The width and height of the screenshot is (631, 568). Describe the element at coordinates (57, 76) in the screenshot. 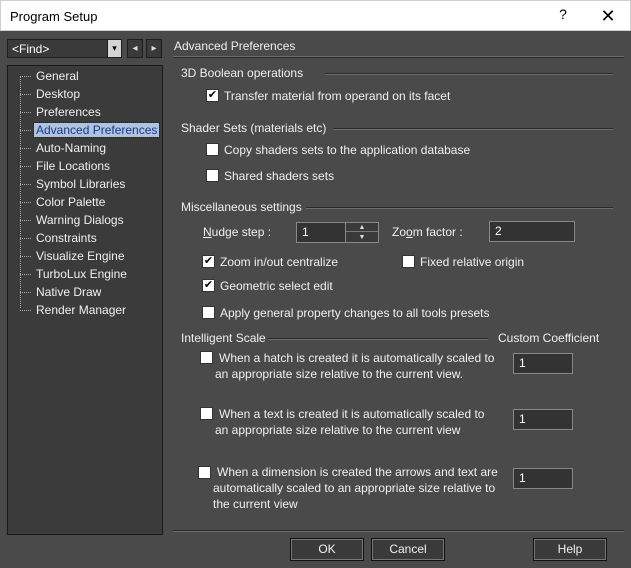

I see `tree-item-label: General` at that location.